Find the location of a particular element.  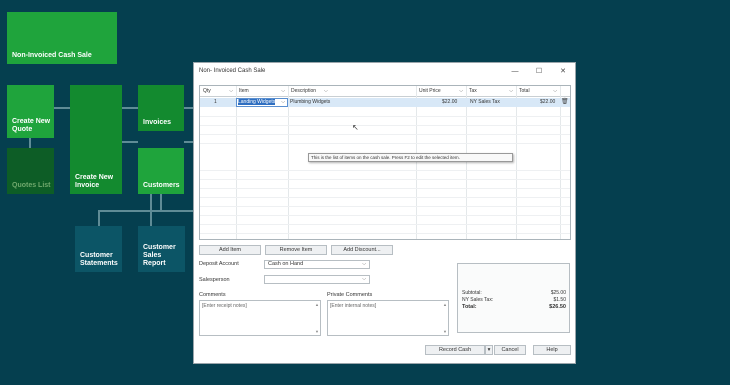

quotes-list-tile: Quotes List is located at coordinates (30, 171).